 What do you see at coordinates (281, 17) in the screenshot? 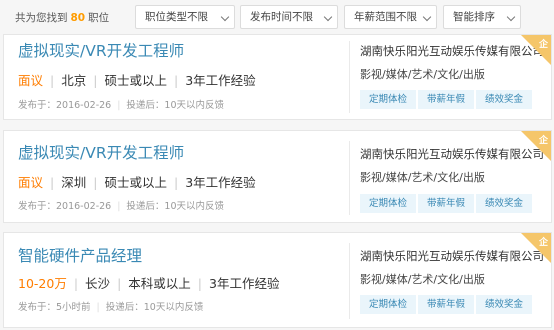
I see `filter-publish-time-label: 发布时间不限` at bounding box center [281, 17].